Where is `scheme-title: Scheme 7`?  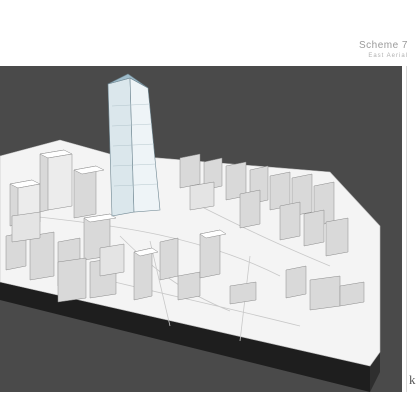 scheme-title: Scheme 7 is located at coordinates (383, 45).